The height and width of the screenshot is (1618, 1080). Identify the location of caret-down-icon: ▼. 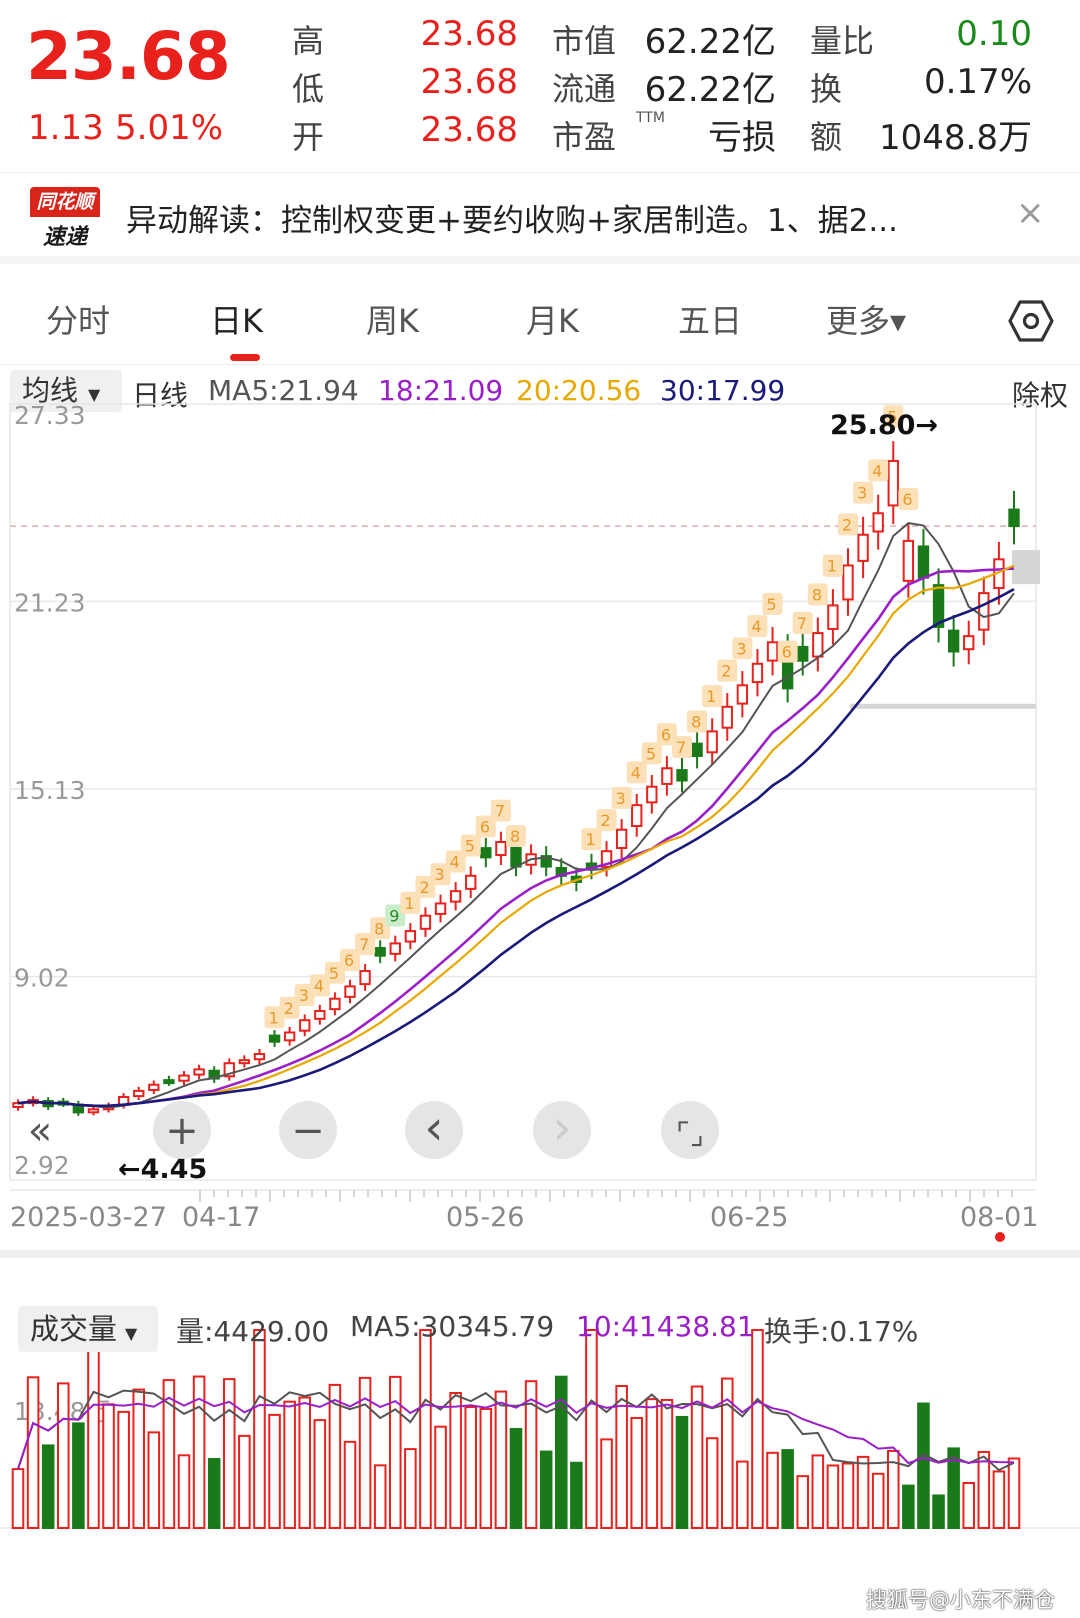
(131, 1333).